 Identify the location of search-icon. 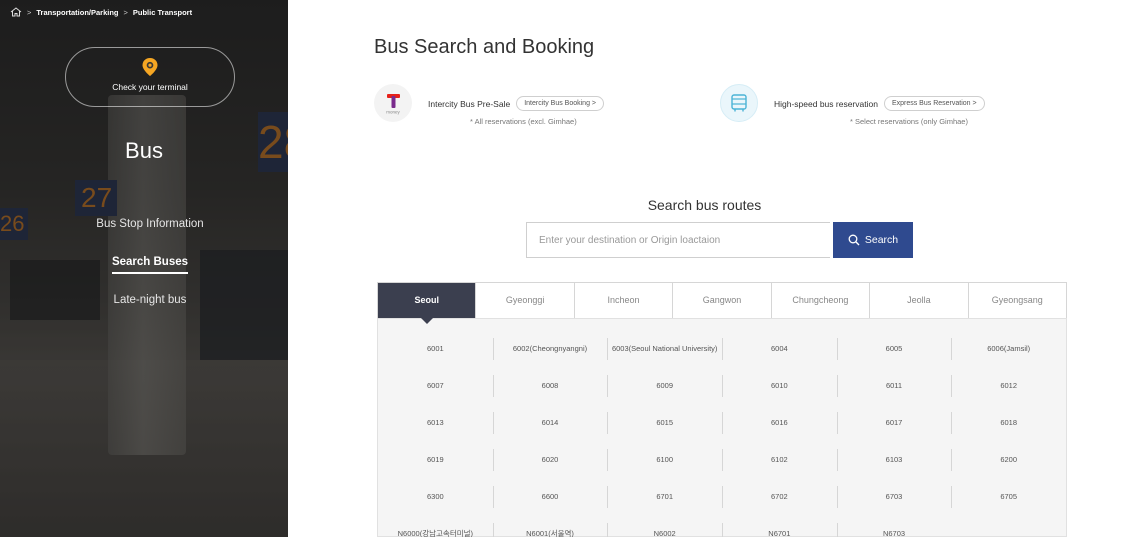
(854, 240).